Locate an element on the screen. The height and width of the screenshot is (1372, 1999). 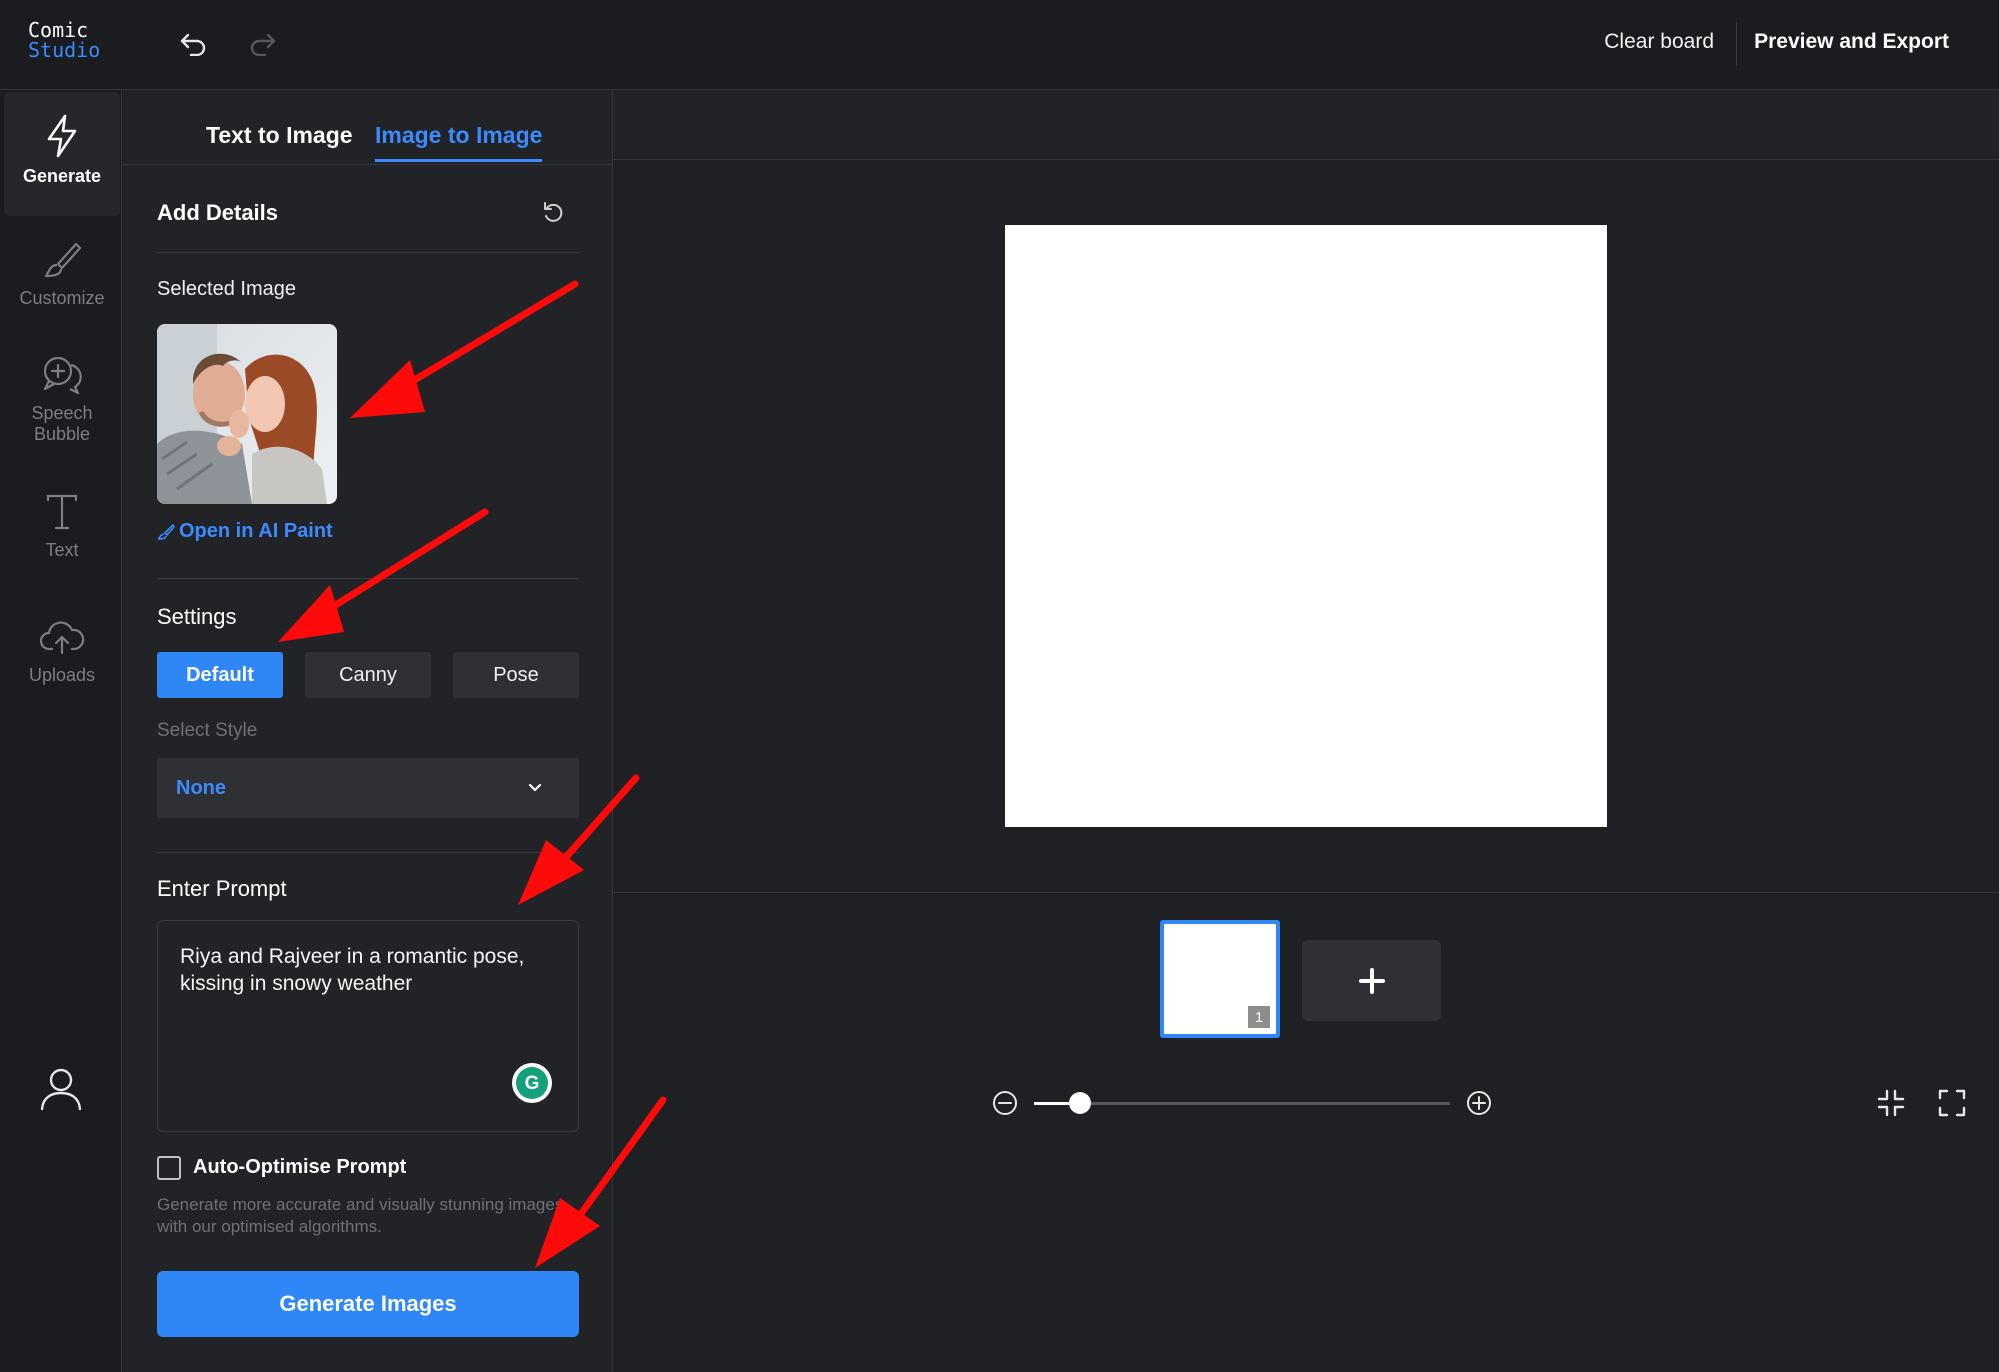
undo-button is located at coordinates (193, 44).